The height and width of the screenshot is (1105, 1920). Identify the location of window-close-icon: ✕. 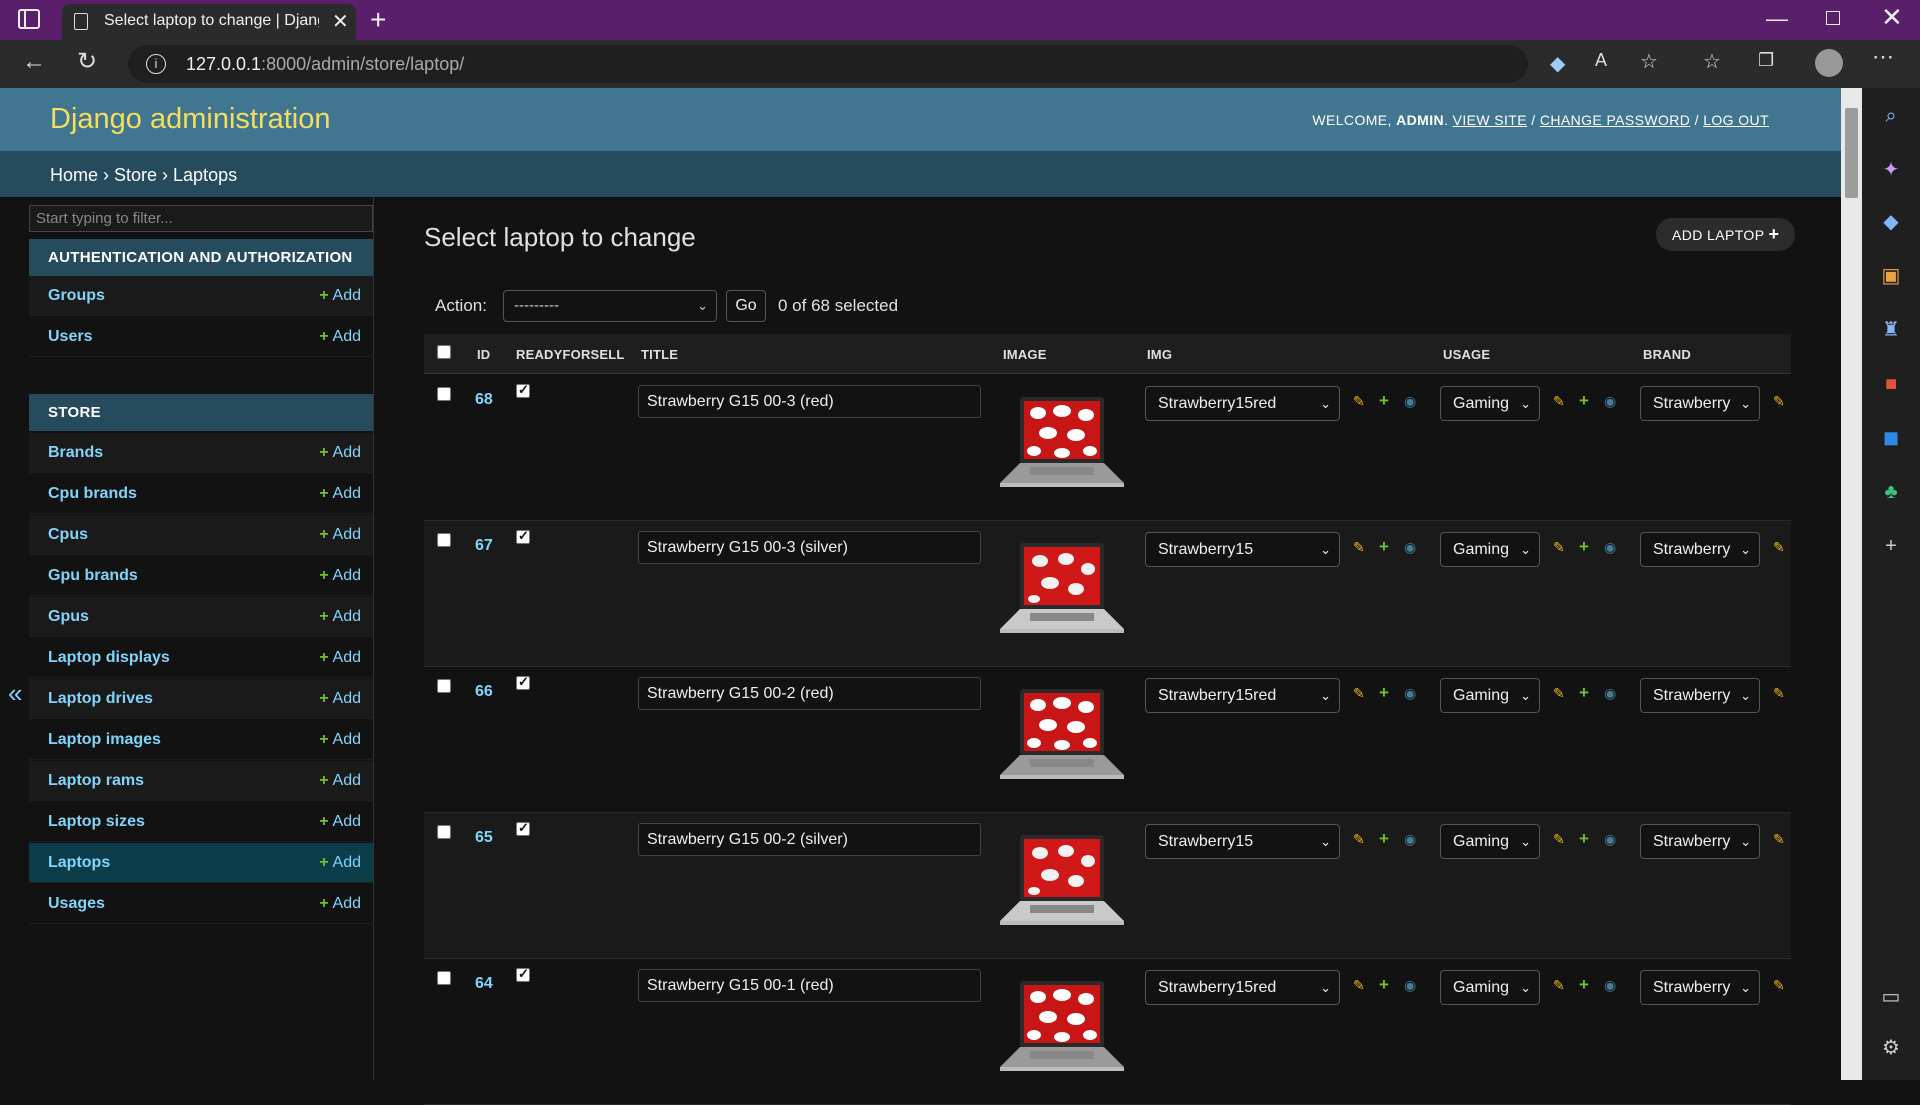
(1892, 17).